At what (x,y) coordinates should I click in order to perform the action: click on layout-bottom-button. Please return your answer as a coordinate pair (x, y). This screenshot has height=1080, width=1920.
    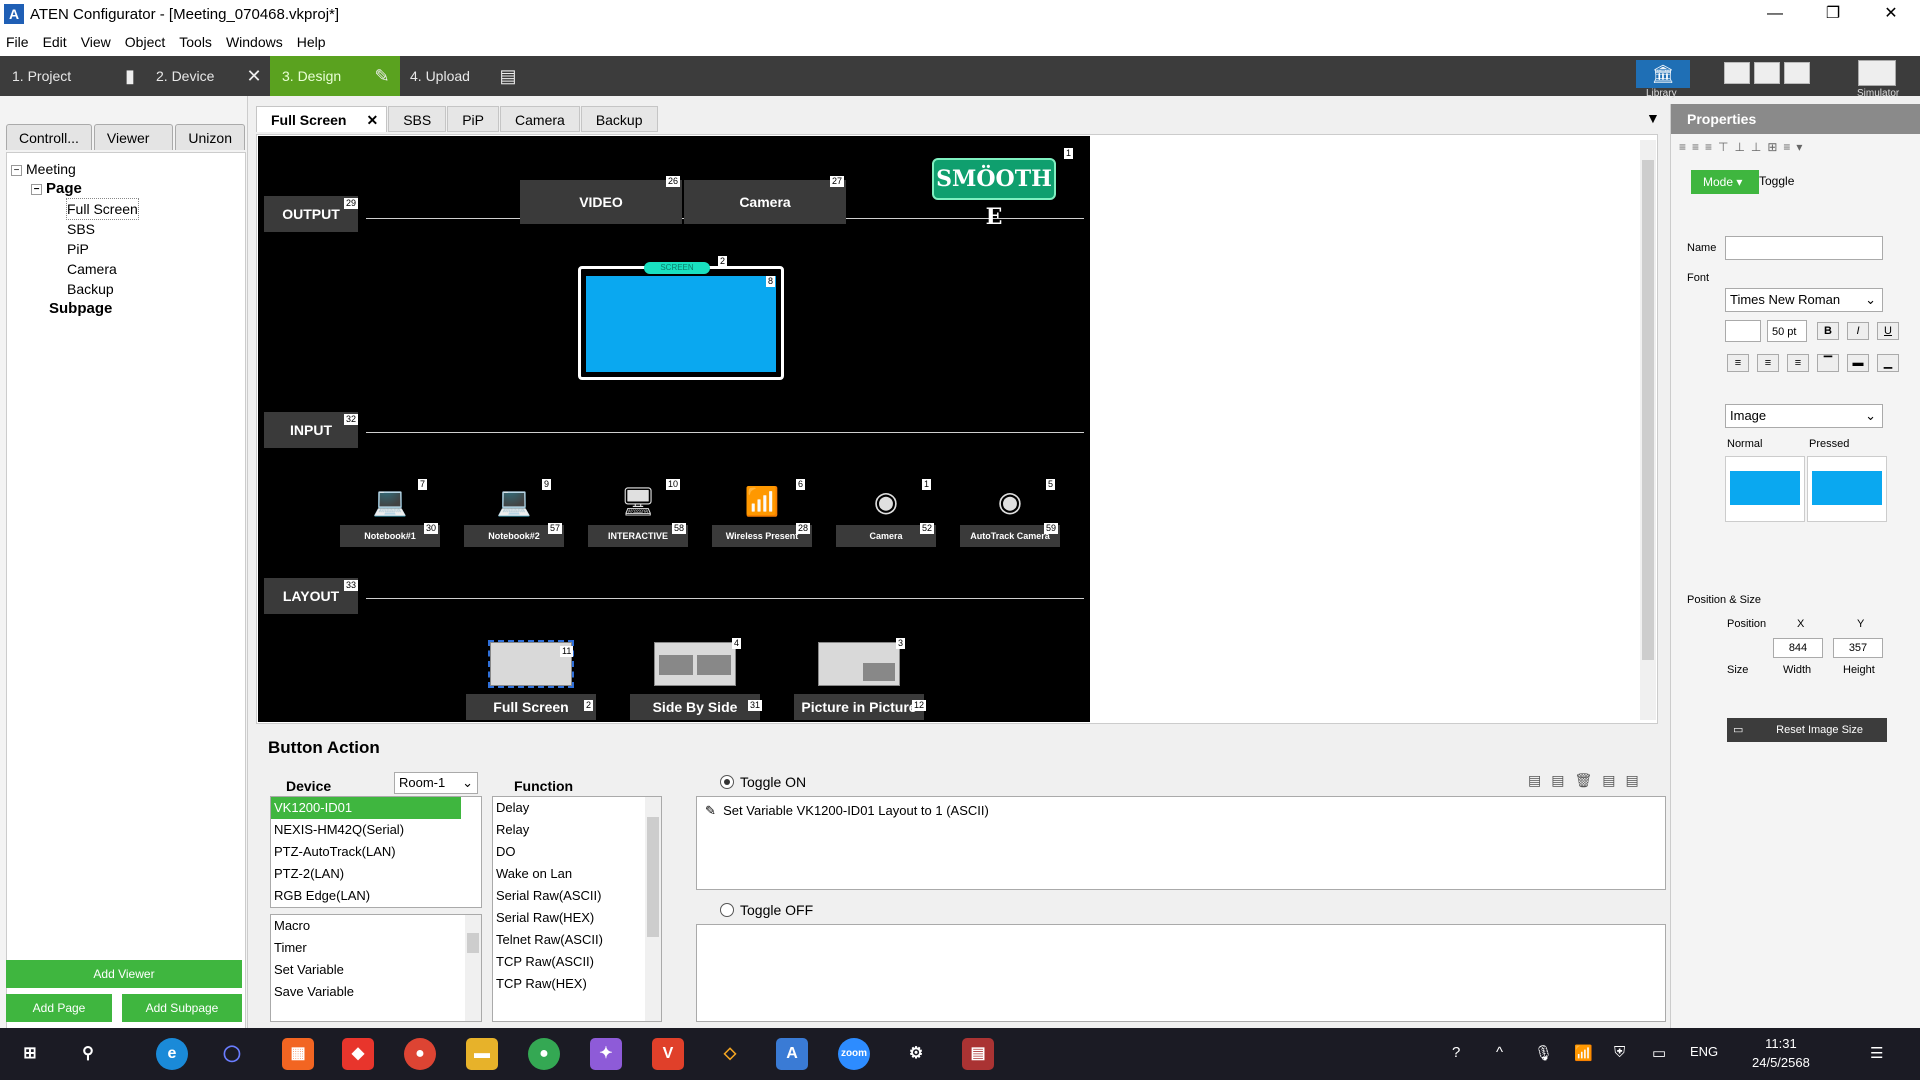
    Looking at the image, I should click on (1767, 73).